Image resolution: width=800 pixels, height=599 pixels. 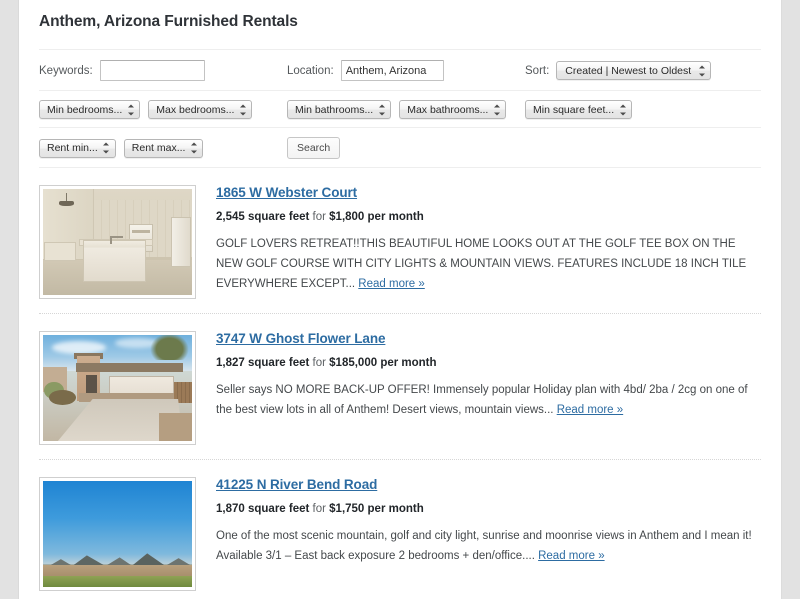 What do you see at coordinates (286, 192) in the screenshot?
I see `listing-title-link: 1865 W Webster Court` at bounding box center [286, 192].